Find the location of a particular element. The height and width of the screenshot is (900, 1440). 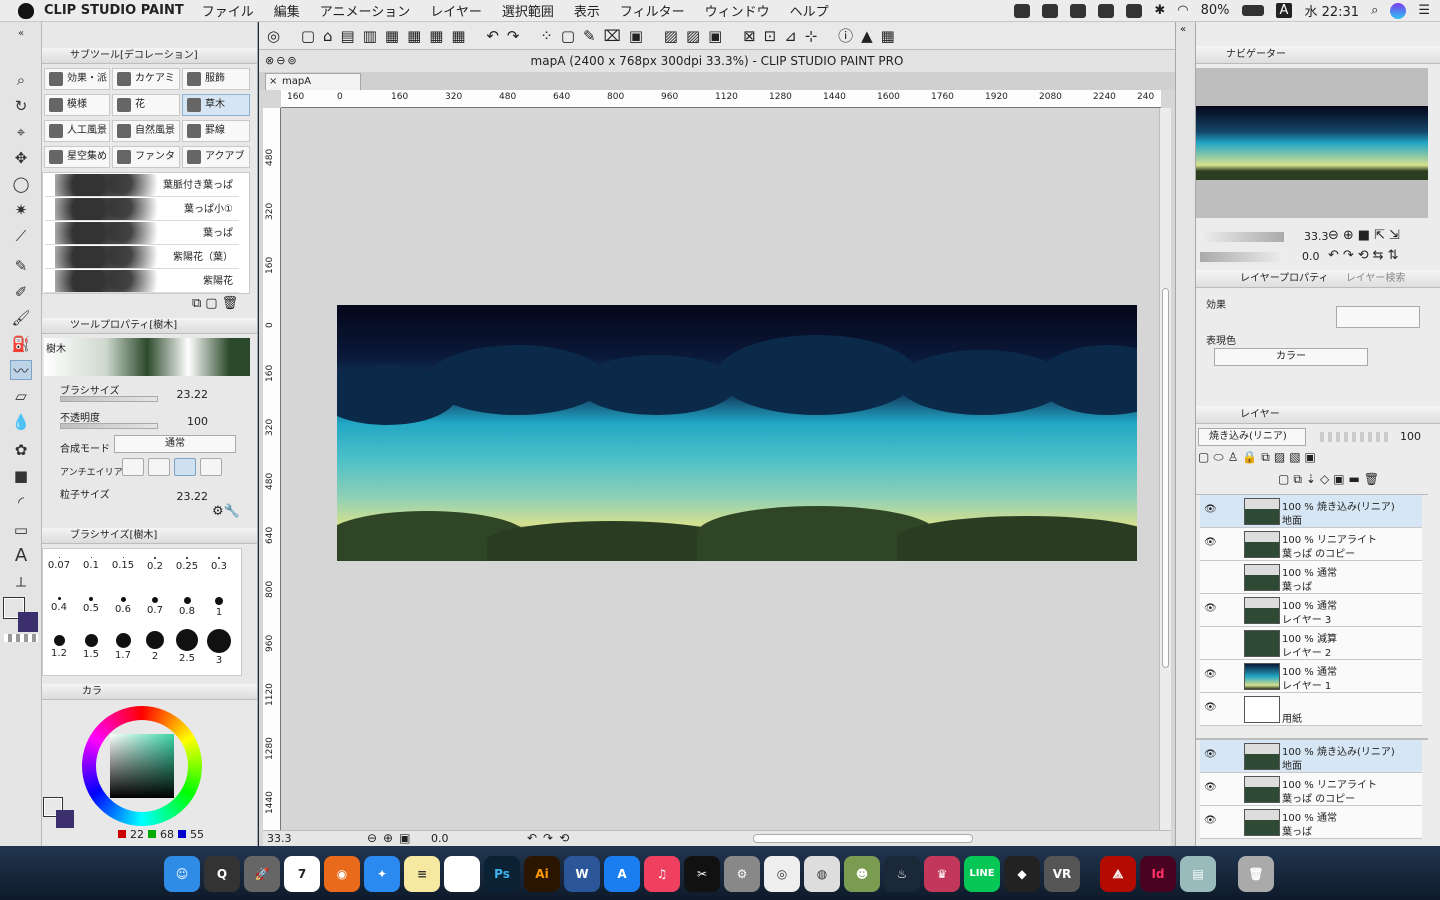

selection-tool-icon: ◯ is located at coordinates (21, 184).